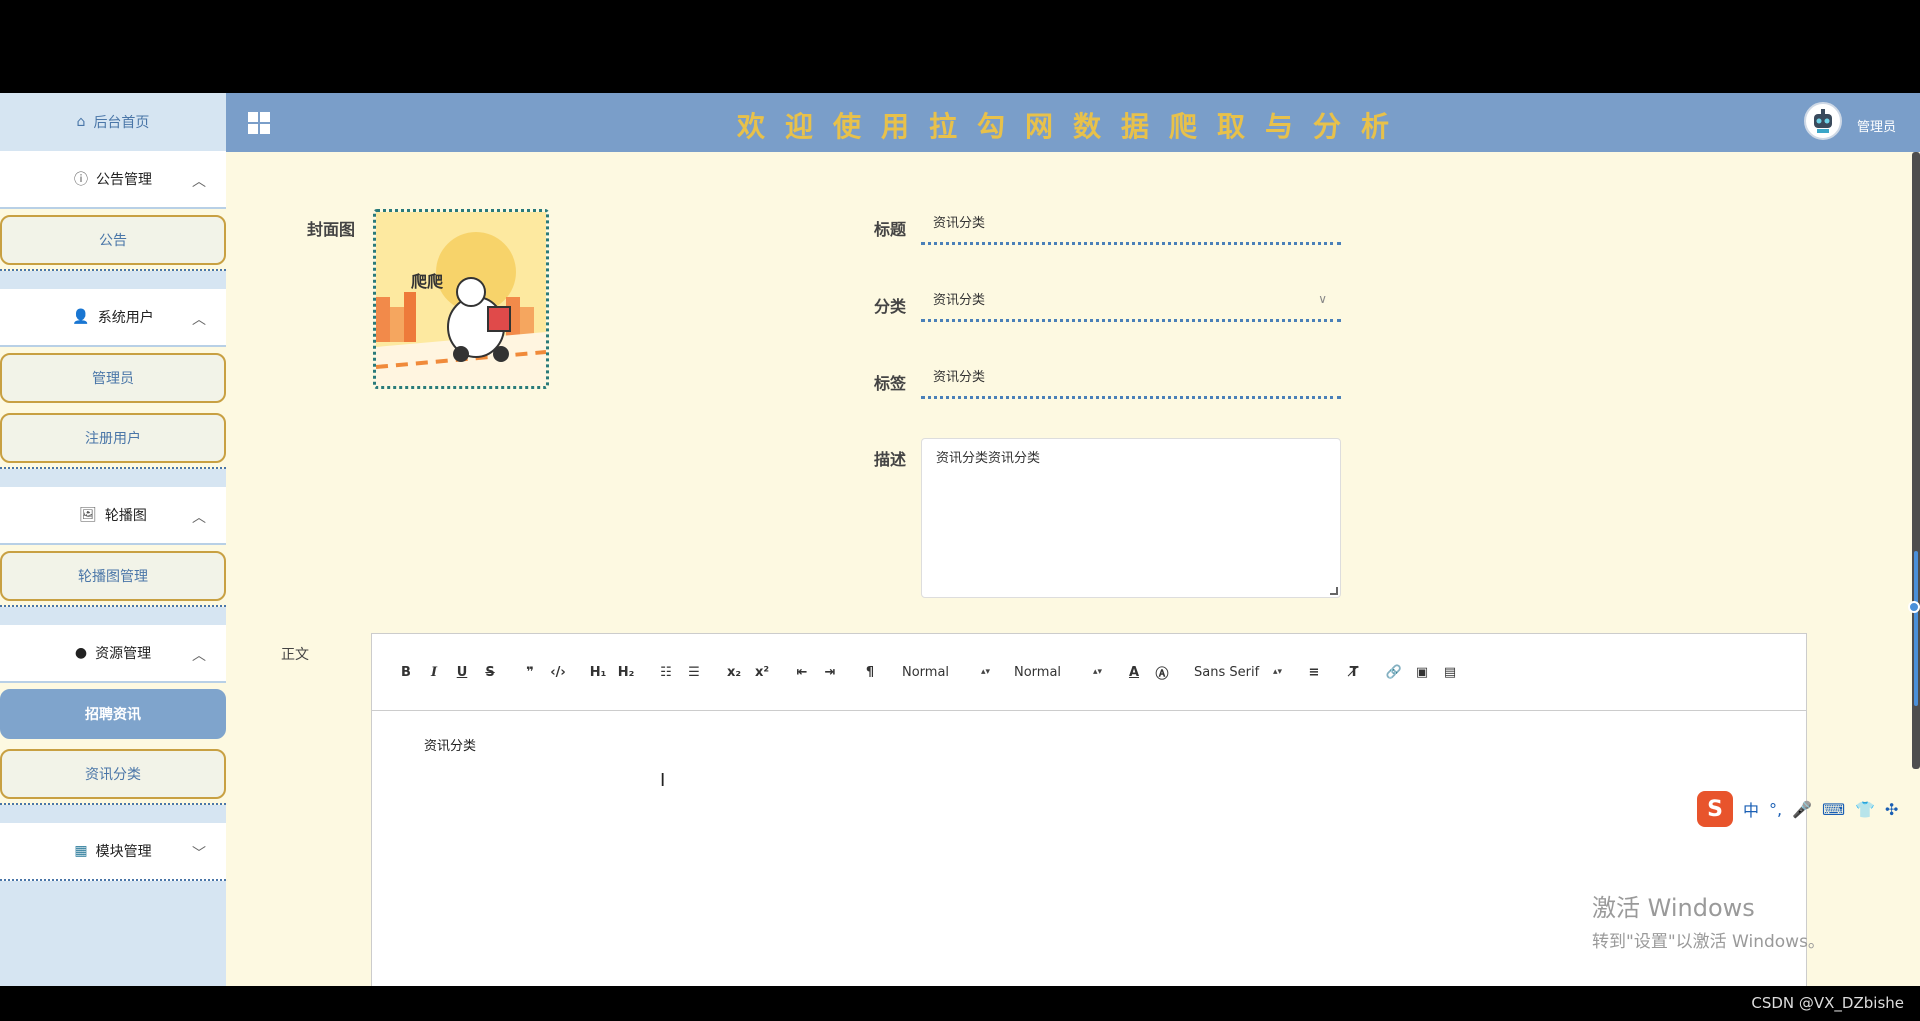 The height and width of the screenshot is (1021, 1920). Describe the element at coordinates (450, 746) in the screenshot. I see `editor-content-text: 资讯分类` at that location.